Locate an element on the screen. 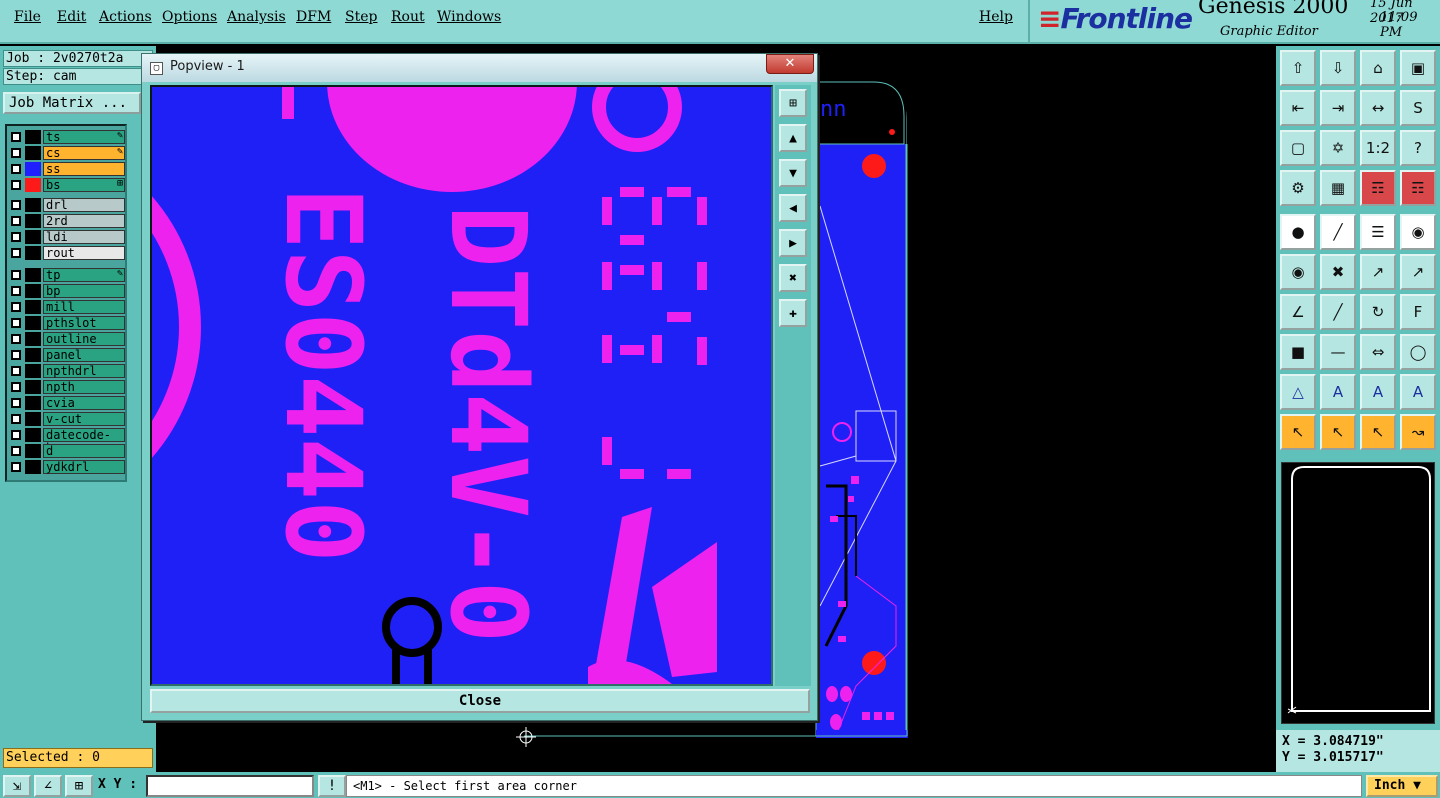  layer-row-ldi: ldi is located at coordinates (67, 237).